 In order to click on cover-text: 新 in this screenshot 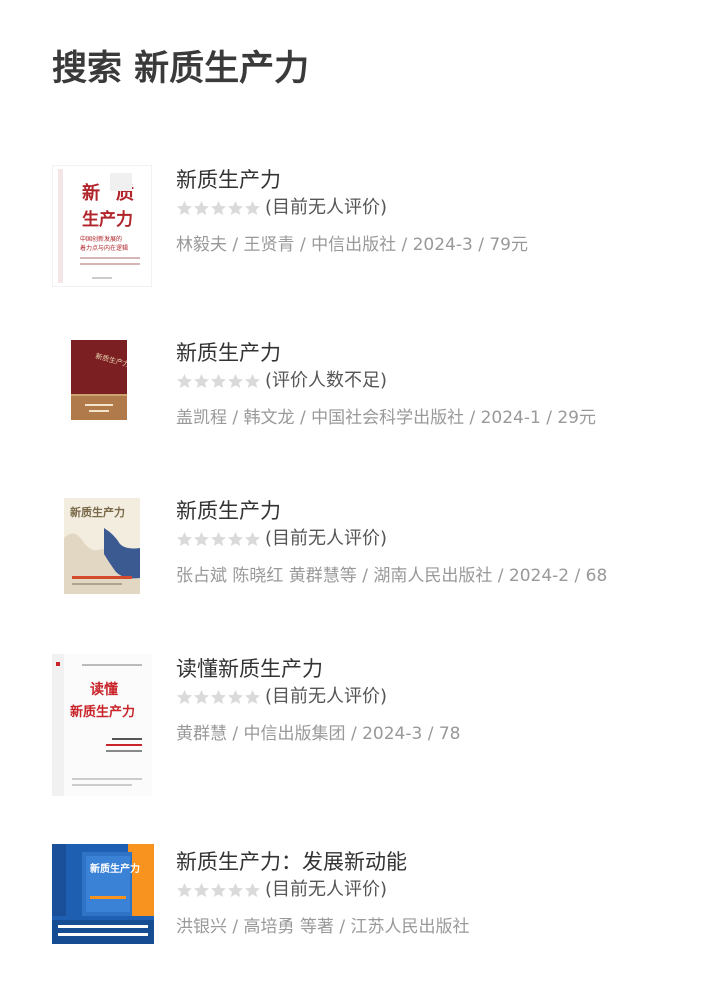, I will do `click(91, 193)`.